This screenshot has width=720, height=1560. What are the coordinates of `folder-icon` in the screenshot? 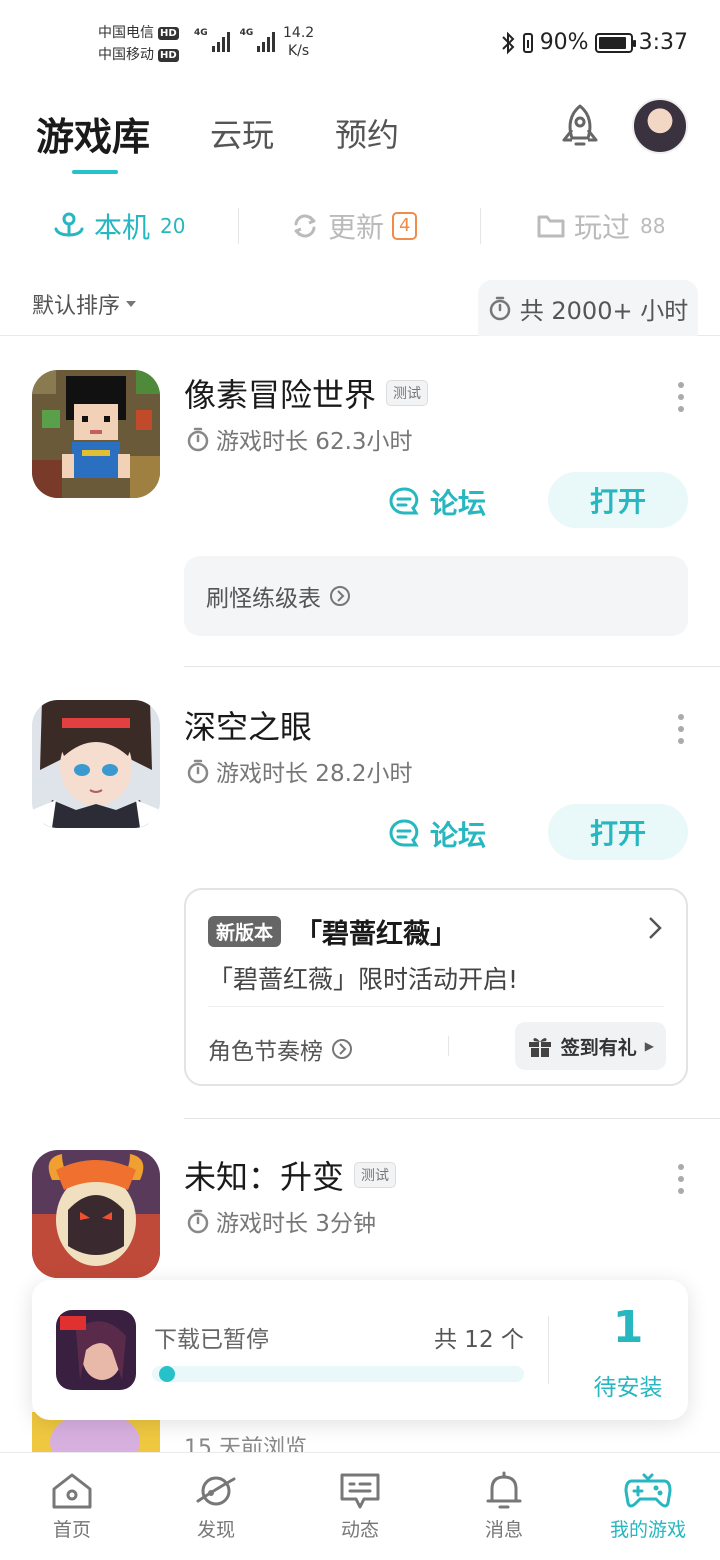 It's located at (551, 226).